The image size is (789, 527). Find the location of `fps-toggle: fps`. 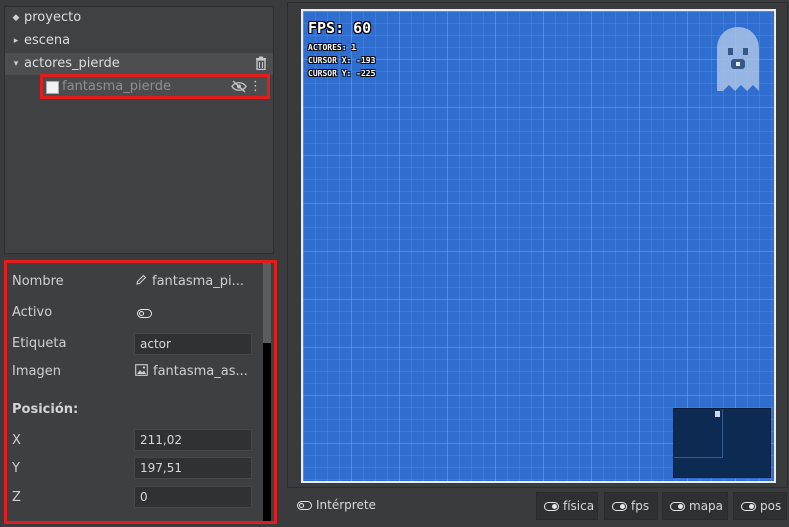

fps-toggle: fps is located at coordinates (631, 506).